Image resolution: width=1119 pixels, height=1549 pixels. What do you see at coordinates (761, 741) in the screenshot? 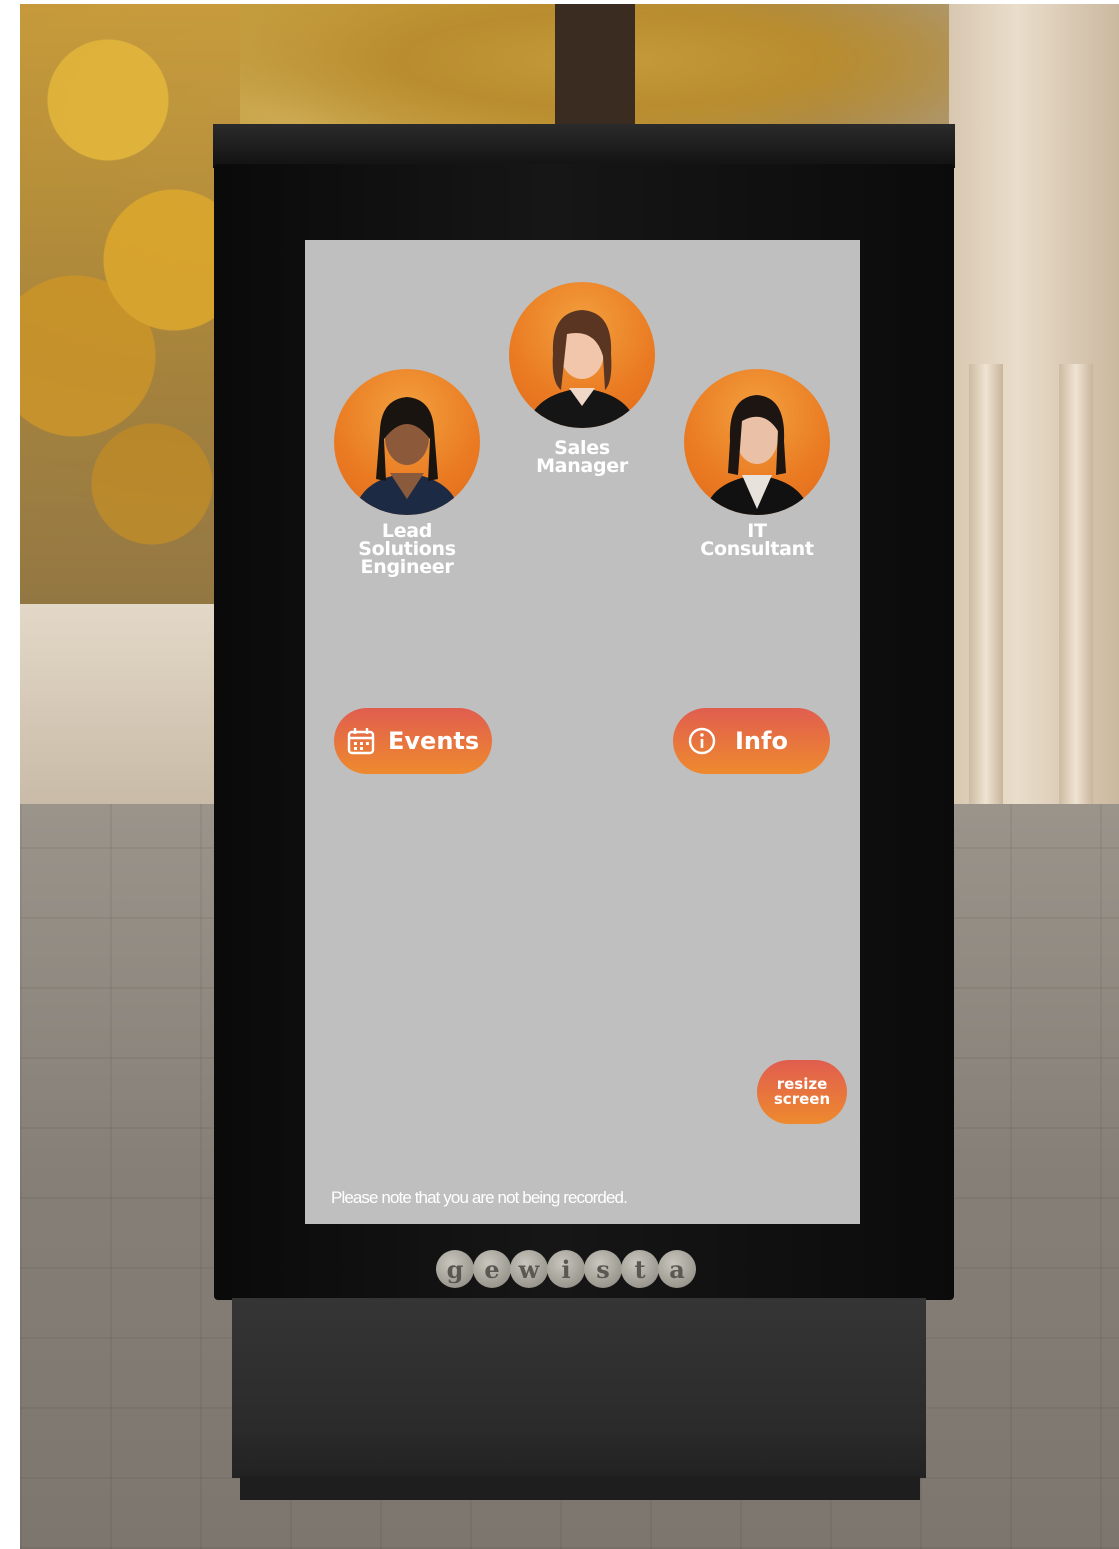
I see `info-label: Info` at bounding box center [761, 741].